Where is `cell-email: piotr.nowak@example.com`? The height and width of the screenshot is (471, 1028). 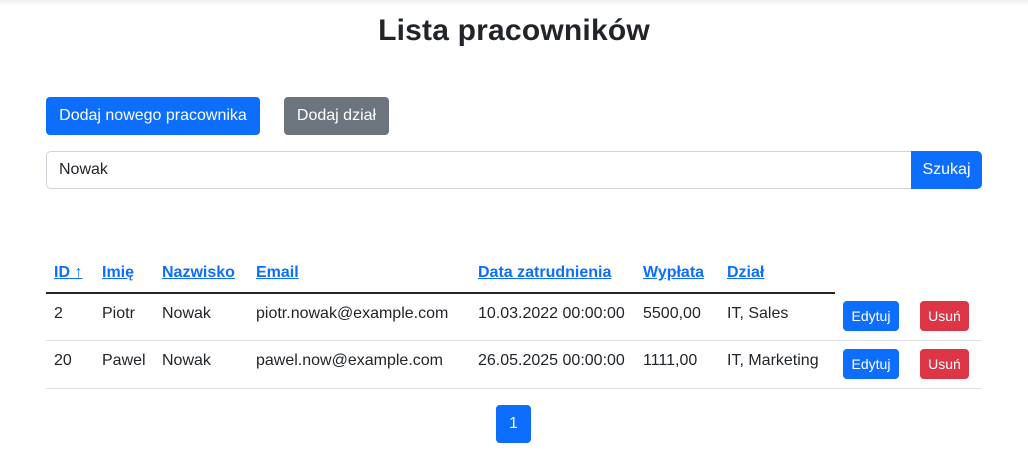 cell-email: piotr.nowak@example.com is located at coordinates (352, 313).